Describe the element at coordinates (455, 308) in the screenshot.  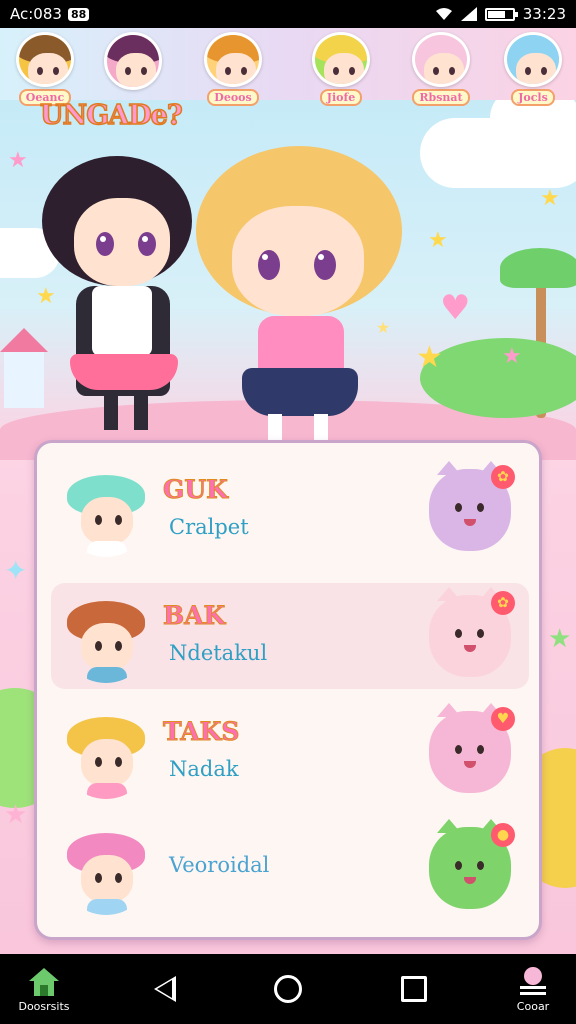
I see `heart-decoration: ♥` at that location.